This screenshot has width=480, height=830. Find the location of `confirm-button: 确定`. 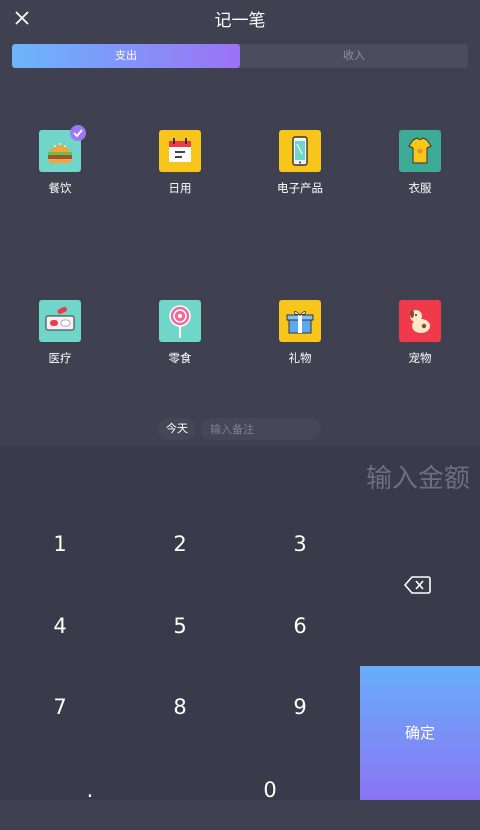

confirm-button: 确定 is located at coordinates (420, 733).